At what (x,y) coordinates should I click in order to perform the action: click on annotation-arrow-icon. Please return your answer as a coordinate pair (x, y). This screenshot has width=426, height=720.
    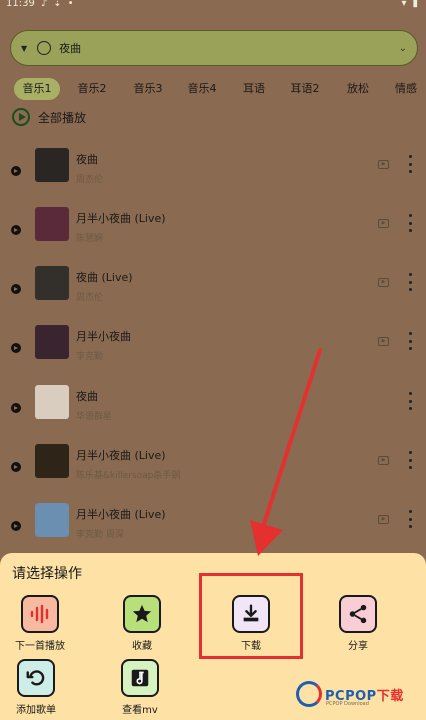
    Looking at the image, I should click on (286, 452).